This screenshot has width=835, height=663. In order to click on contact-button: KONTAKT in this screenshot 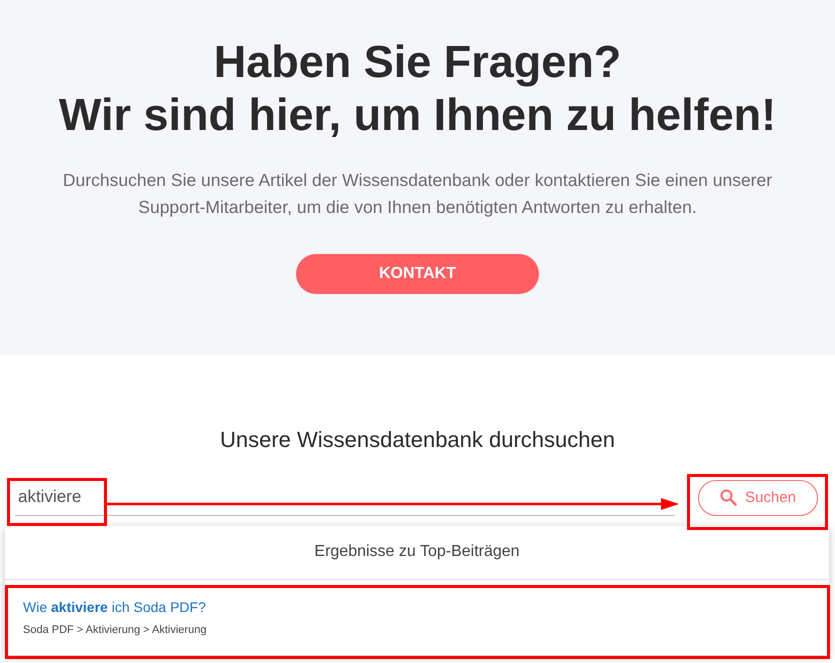, I will do `click(417, 274)`.